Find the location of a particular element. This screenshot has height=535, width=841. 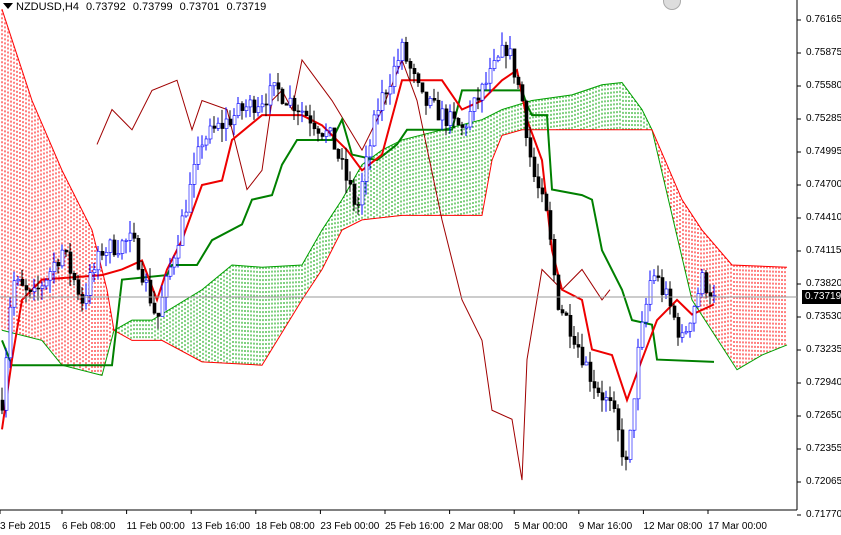

time-tick-label: 25 Feb 16:00 is located at coordinates (414, 526).